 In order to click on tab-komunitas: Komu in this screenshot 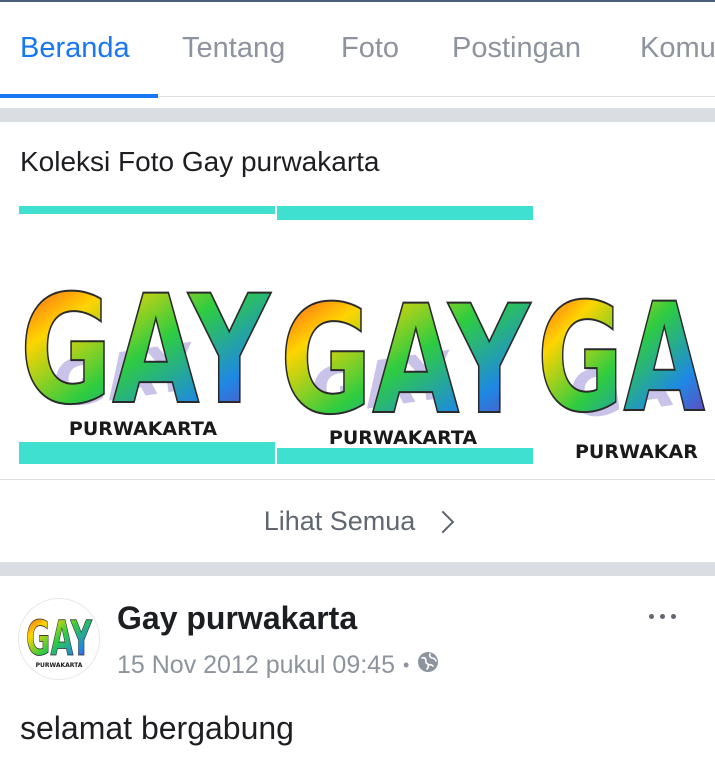, I will do `click(677, 48)`.